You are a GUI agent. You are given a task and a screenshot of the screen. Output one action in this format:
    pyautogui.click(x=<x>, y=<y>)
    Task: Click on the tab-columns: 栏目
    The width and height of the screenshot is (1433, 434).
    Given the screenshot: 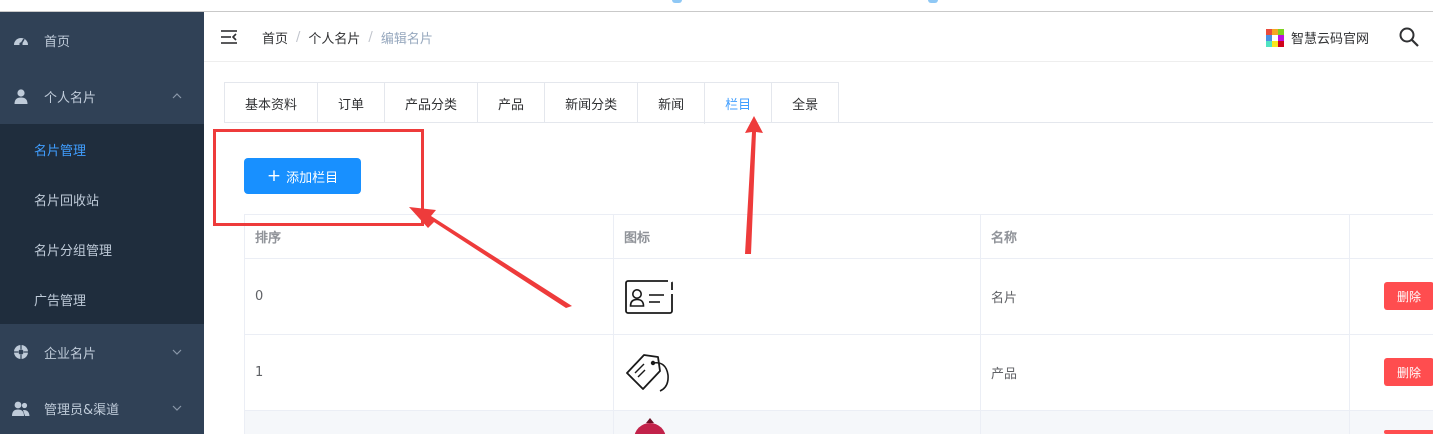 What is the action you would take?
    pyautogui.click(x=738, y=103)
    